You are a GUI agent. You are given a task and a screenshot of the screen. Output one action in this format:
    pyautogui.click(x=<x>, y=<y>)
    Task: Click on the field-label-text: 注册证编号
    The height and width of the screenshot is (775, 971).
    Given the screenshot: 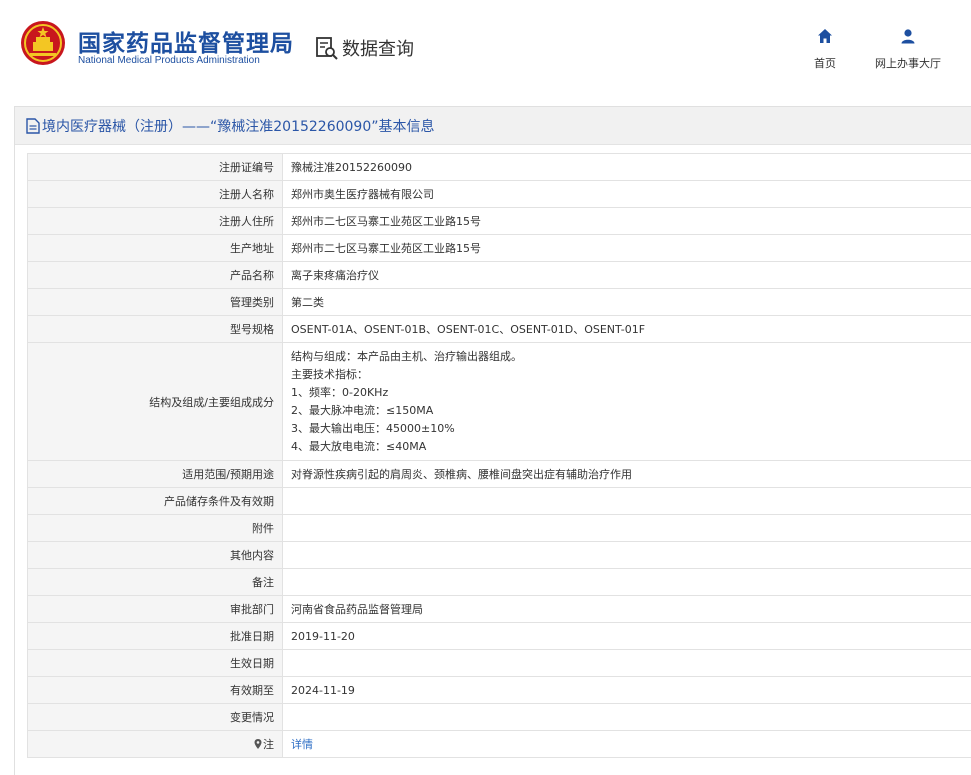 What is the action you would take?
    pyautogui.click(x=246, y=167)
    